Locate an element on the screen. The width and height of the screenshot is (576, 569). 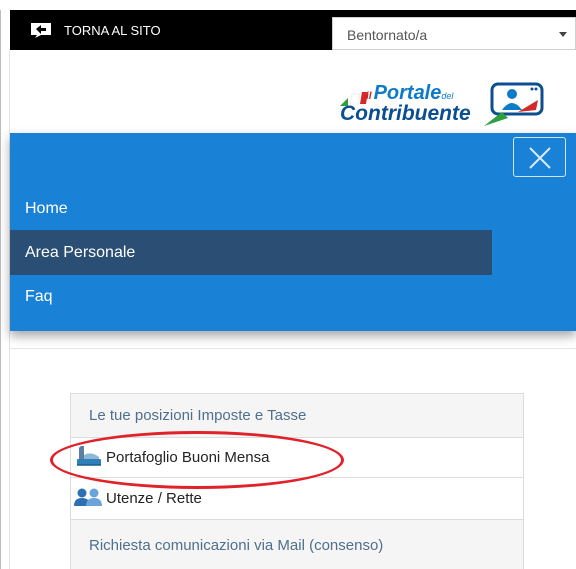
panel-header: Le tue posizioni Imposte e Tasse is located at coordinates (297, 416).